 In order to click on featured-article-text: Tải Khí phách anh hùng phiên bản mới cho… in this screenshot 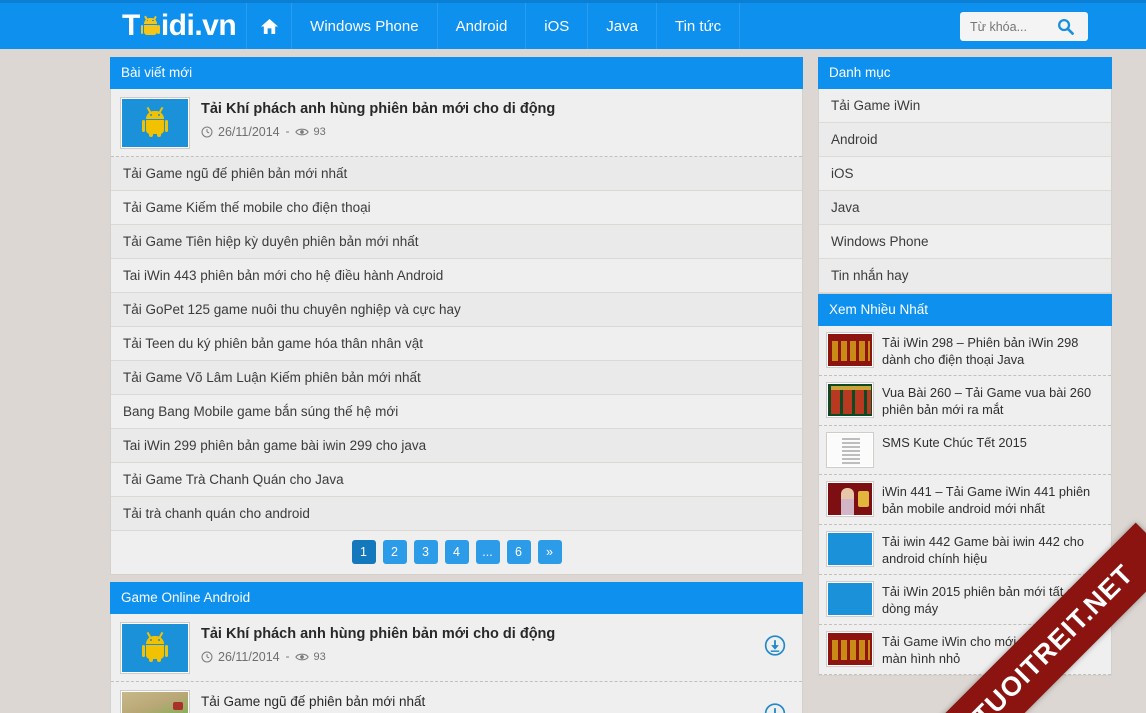, I will do `click(372, 118)`.